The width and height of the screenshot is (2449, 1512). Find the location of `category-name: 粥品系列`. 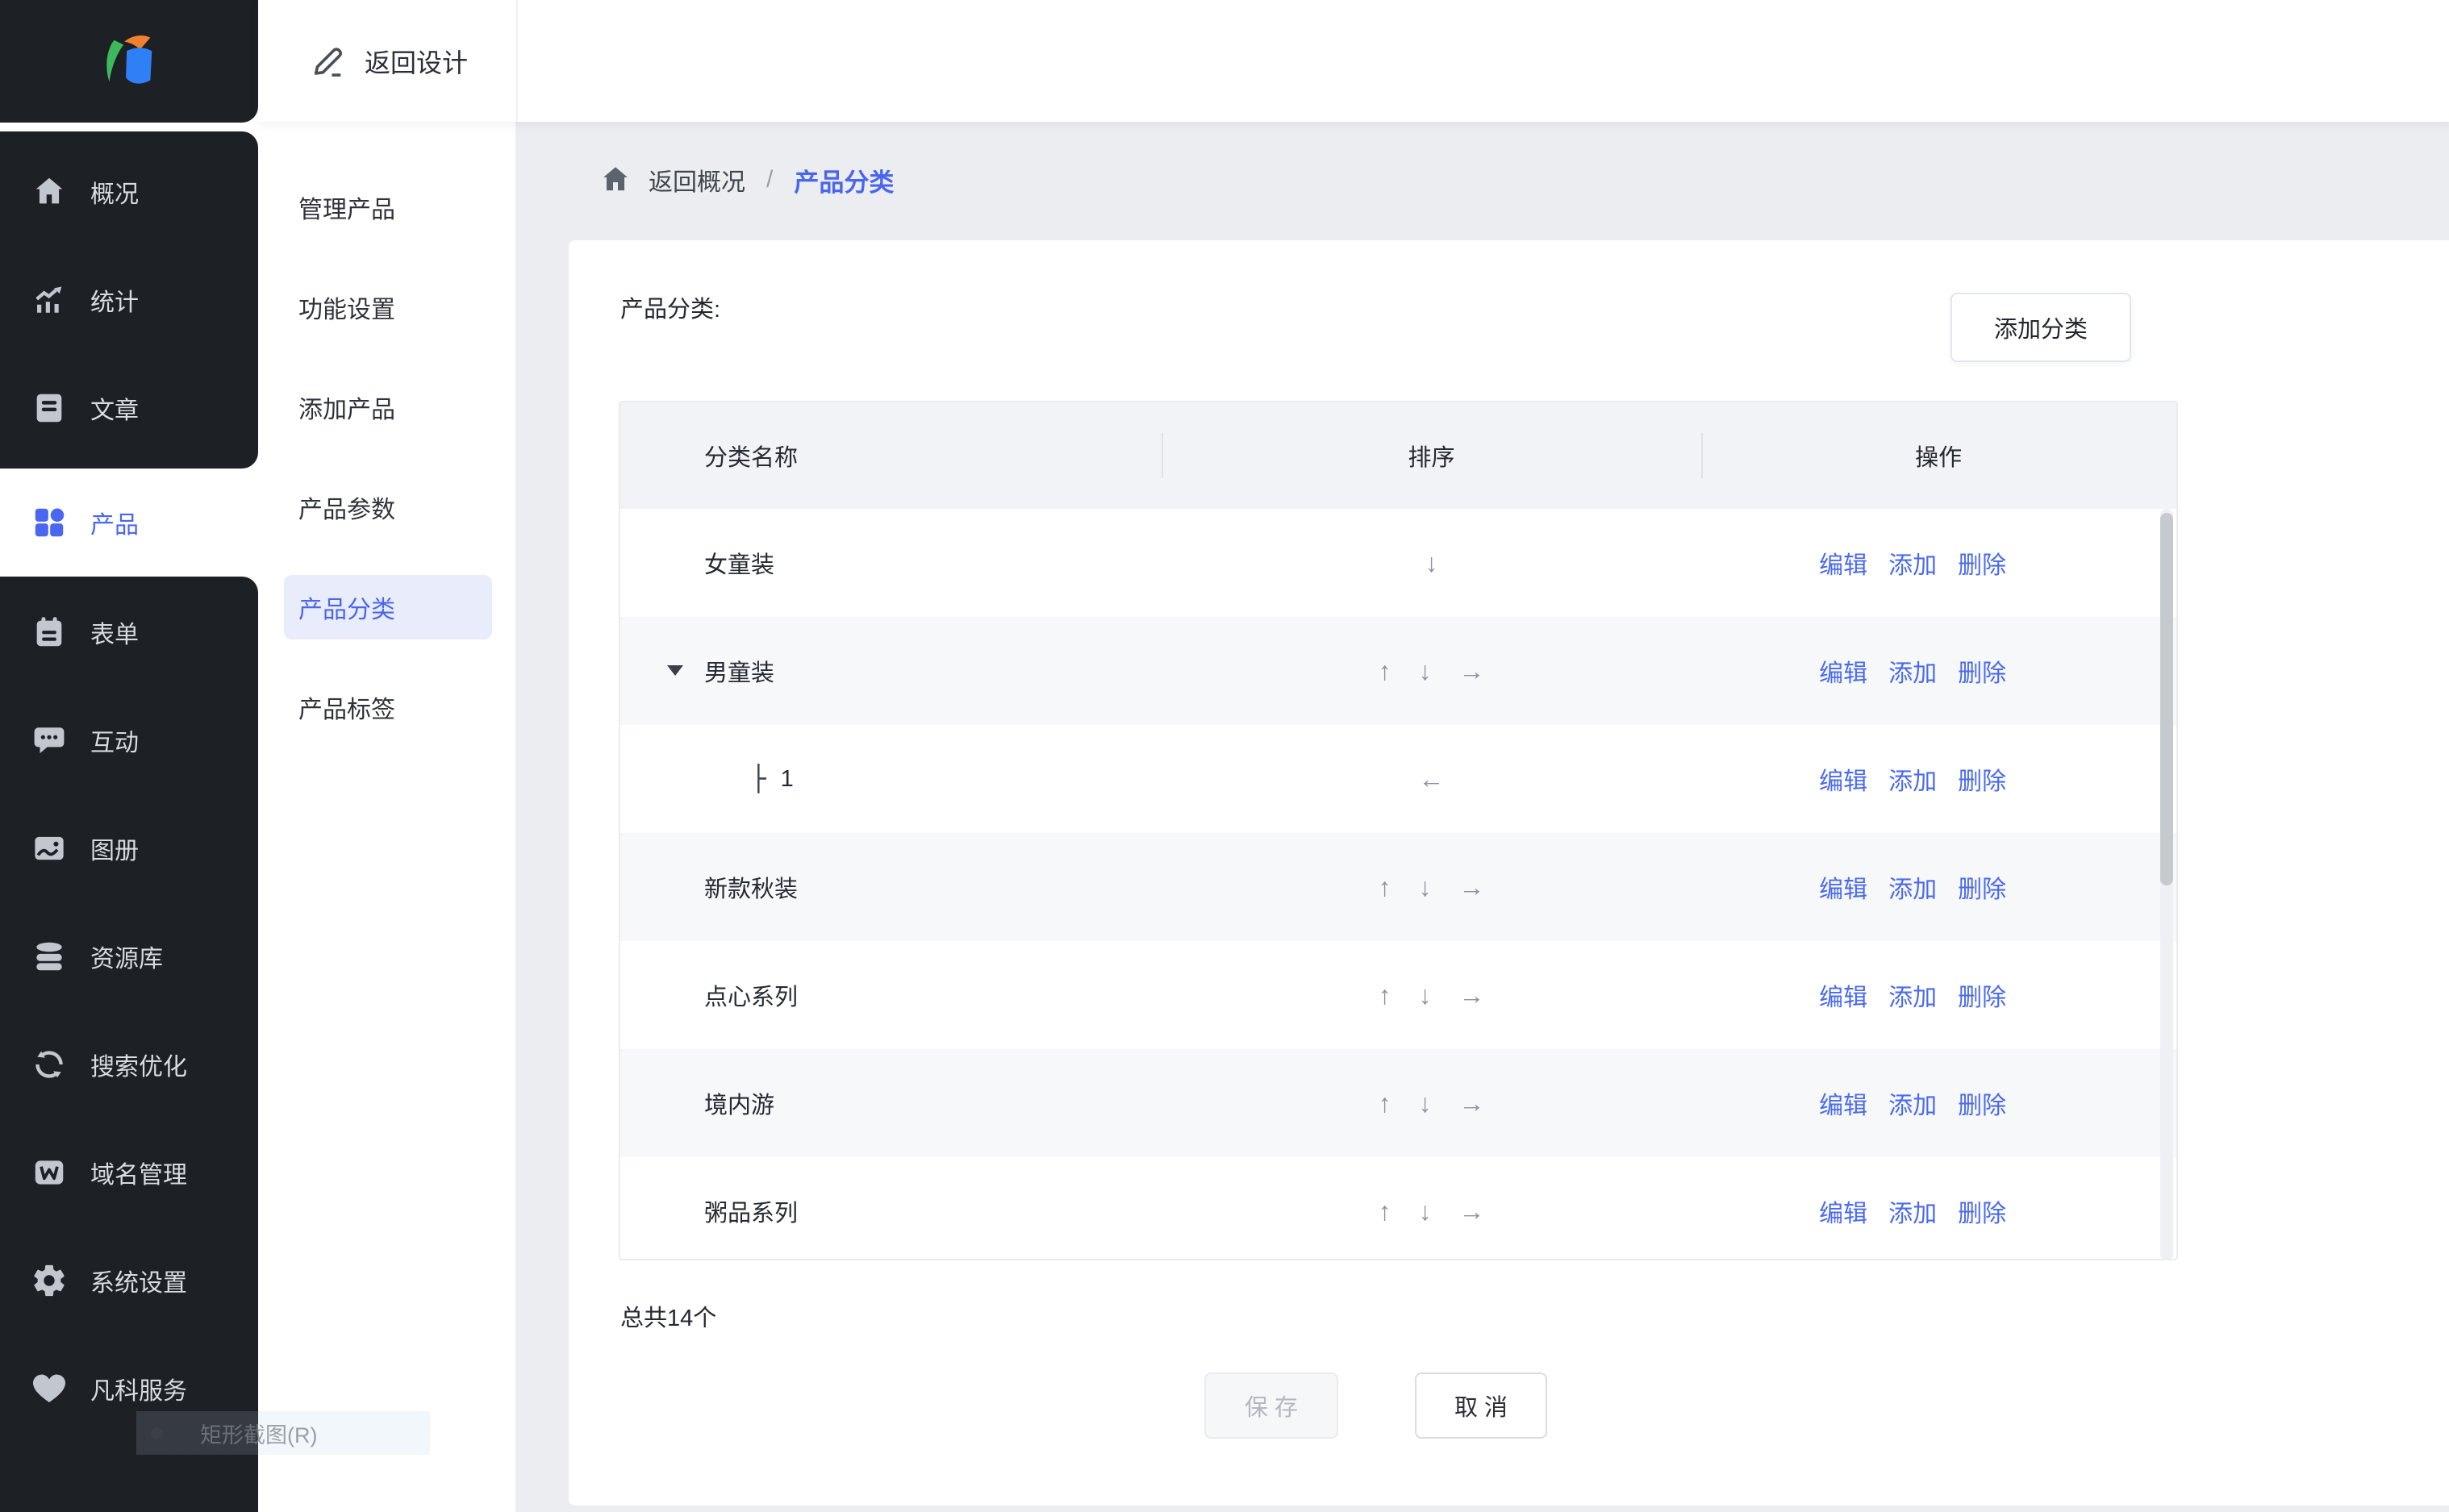

category-name: 粥品系列 is located at coordinates (751, 1214).